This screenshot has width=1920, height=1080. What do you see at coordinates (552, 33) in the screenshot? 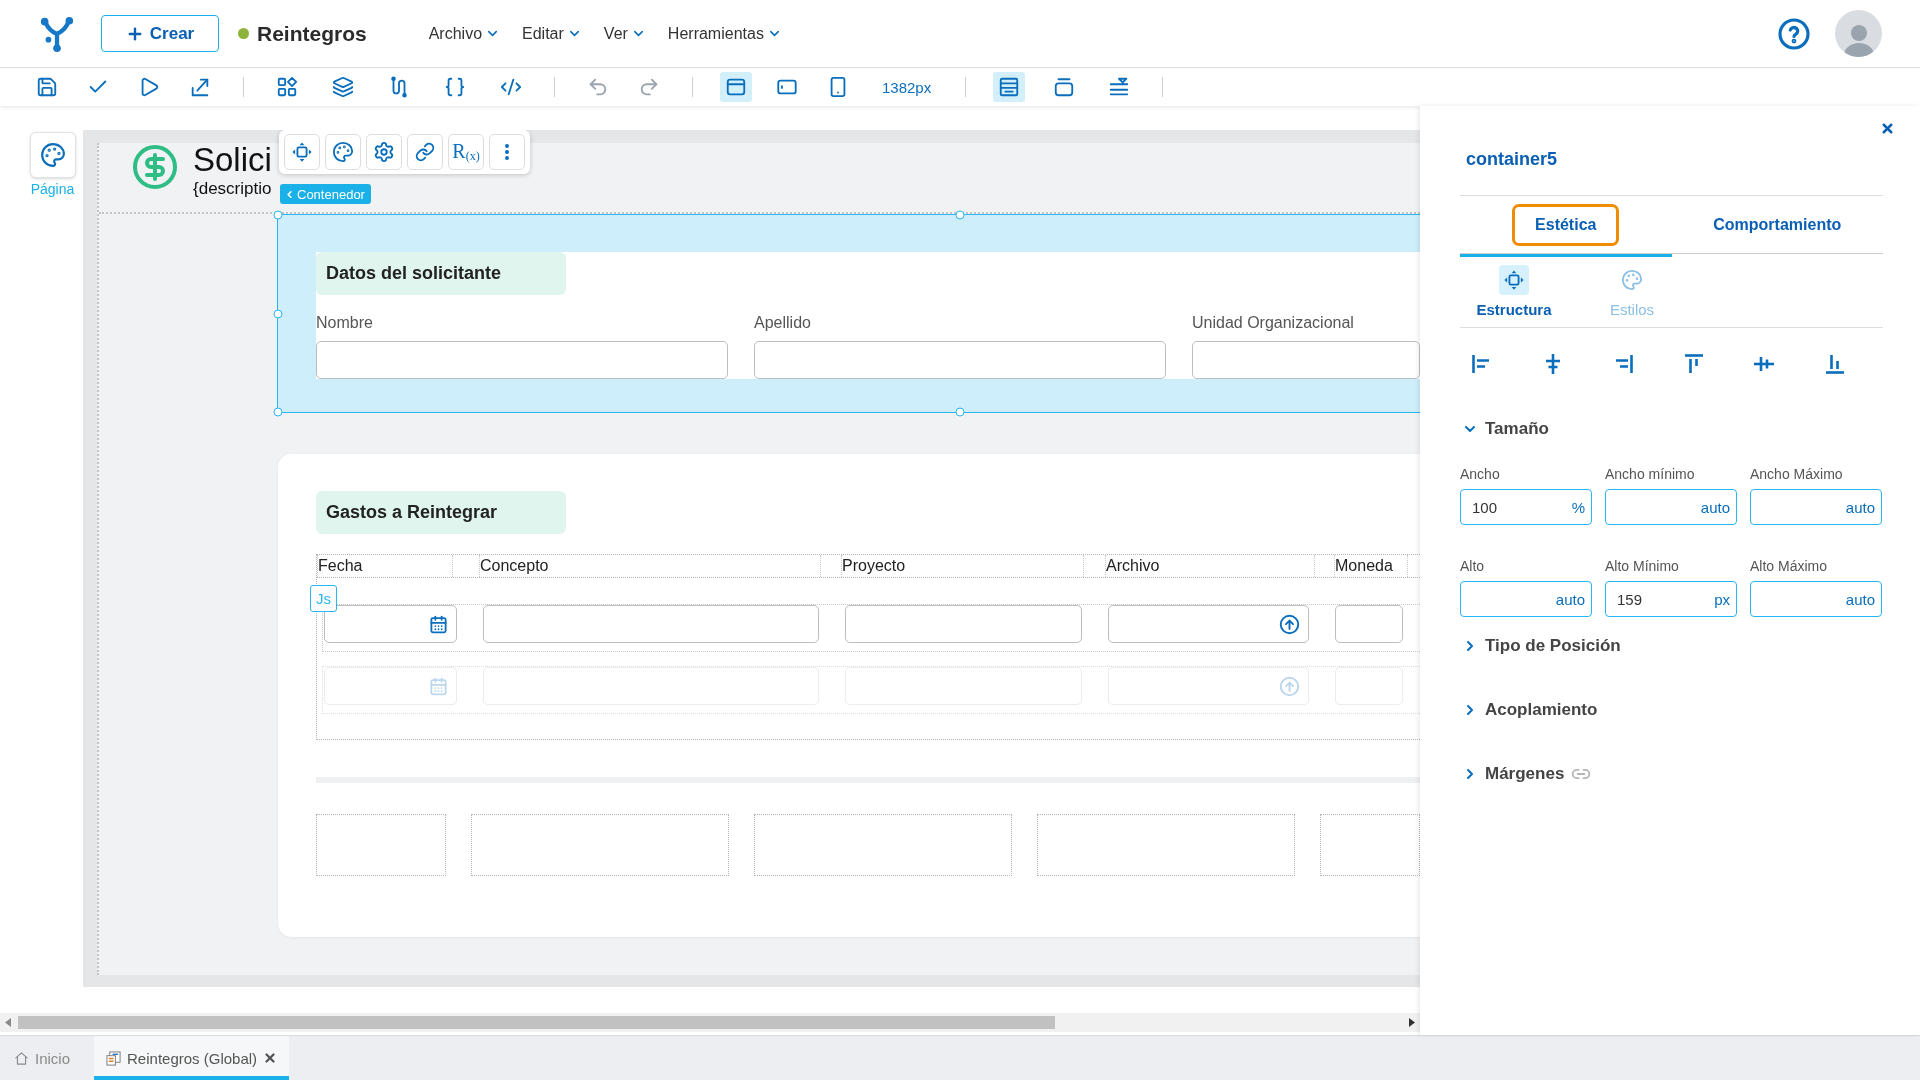
I see `menu-button: Editar` at bounding box center [552, 33].